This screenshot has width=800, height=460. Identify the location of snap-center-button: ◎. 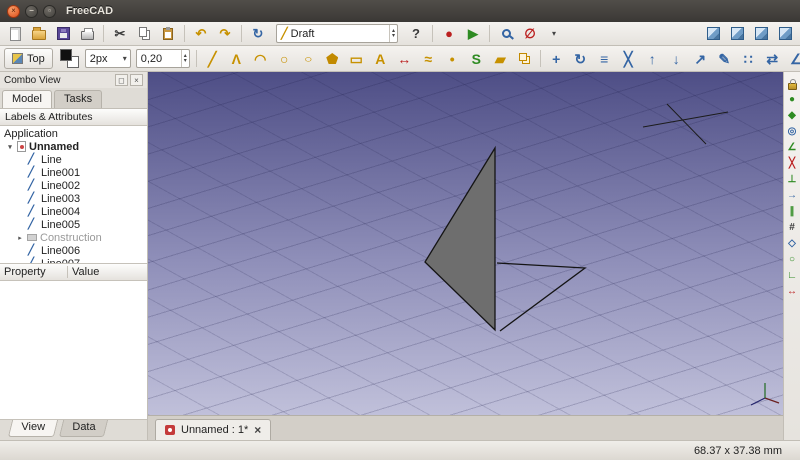
(792, 132).